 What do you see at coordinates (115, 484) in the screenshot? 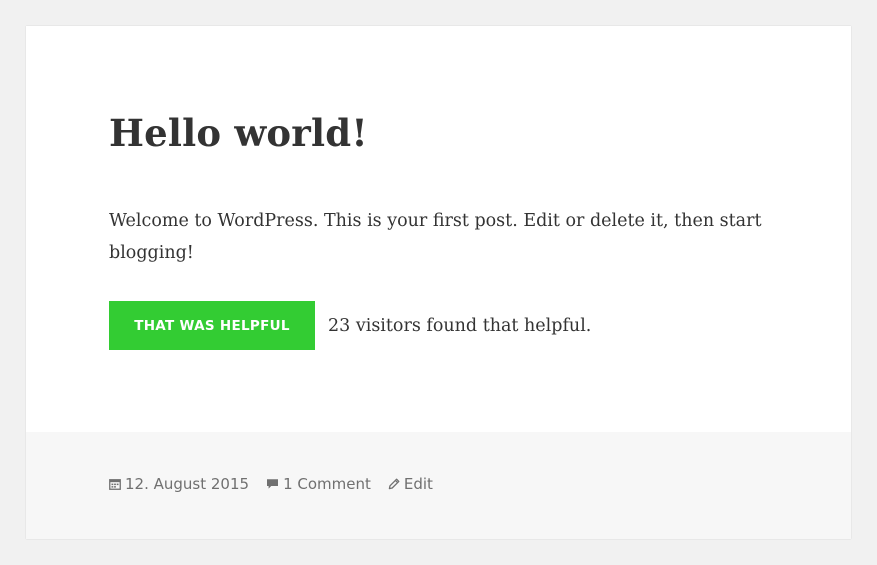
I see `calendar-icon` at bounding box center [115, 484].